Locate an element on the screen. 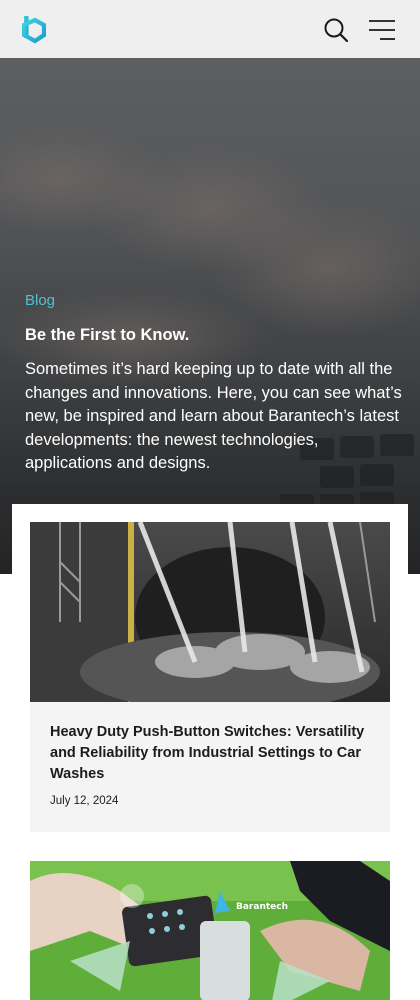 The image size is (420, 1000). blog-post-card: Barantech is located at coordinates (210, 930).